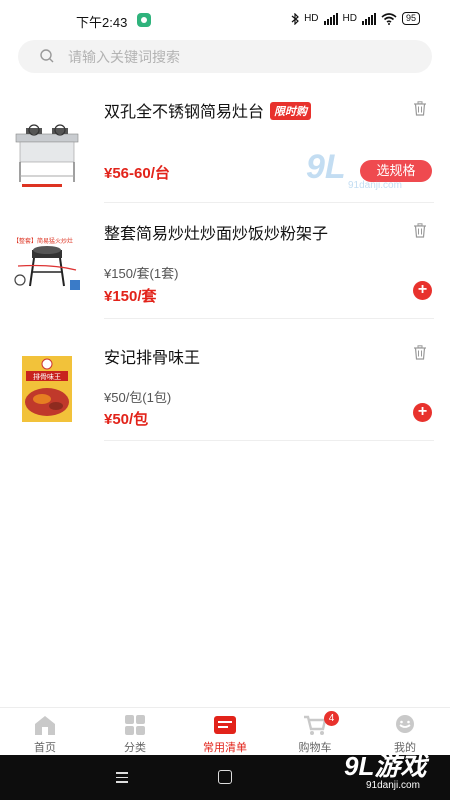 The height and width of the screenshot is (800, 450). What do you see at coordinates (326, 167) in the screenshot?
I see `watermark-logo-text: 9L` at bounding box center [326, 167].